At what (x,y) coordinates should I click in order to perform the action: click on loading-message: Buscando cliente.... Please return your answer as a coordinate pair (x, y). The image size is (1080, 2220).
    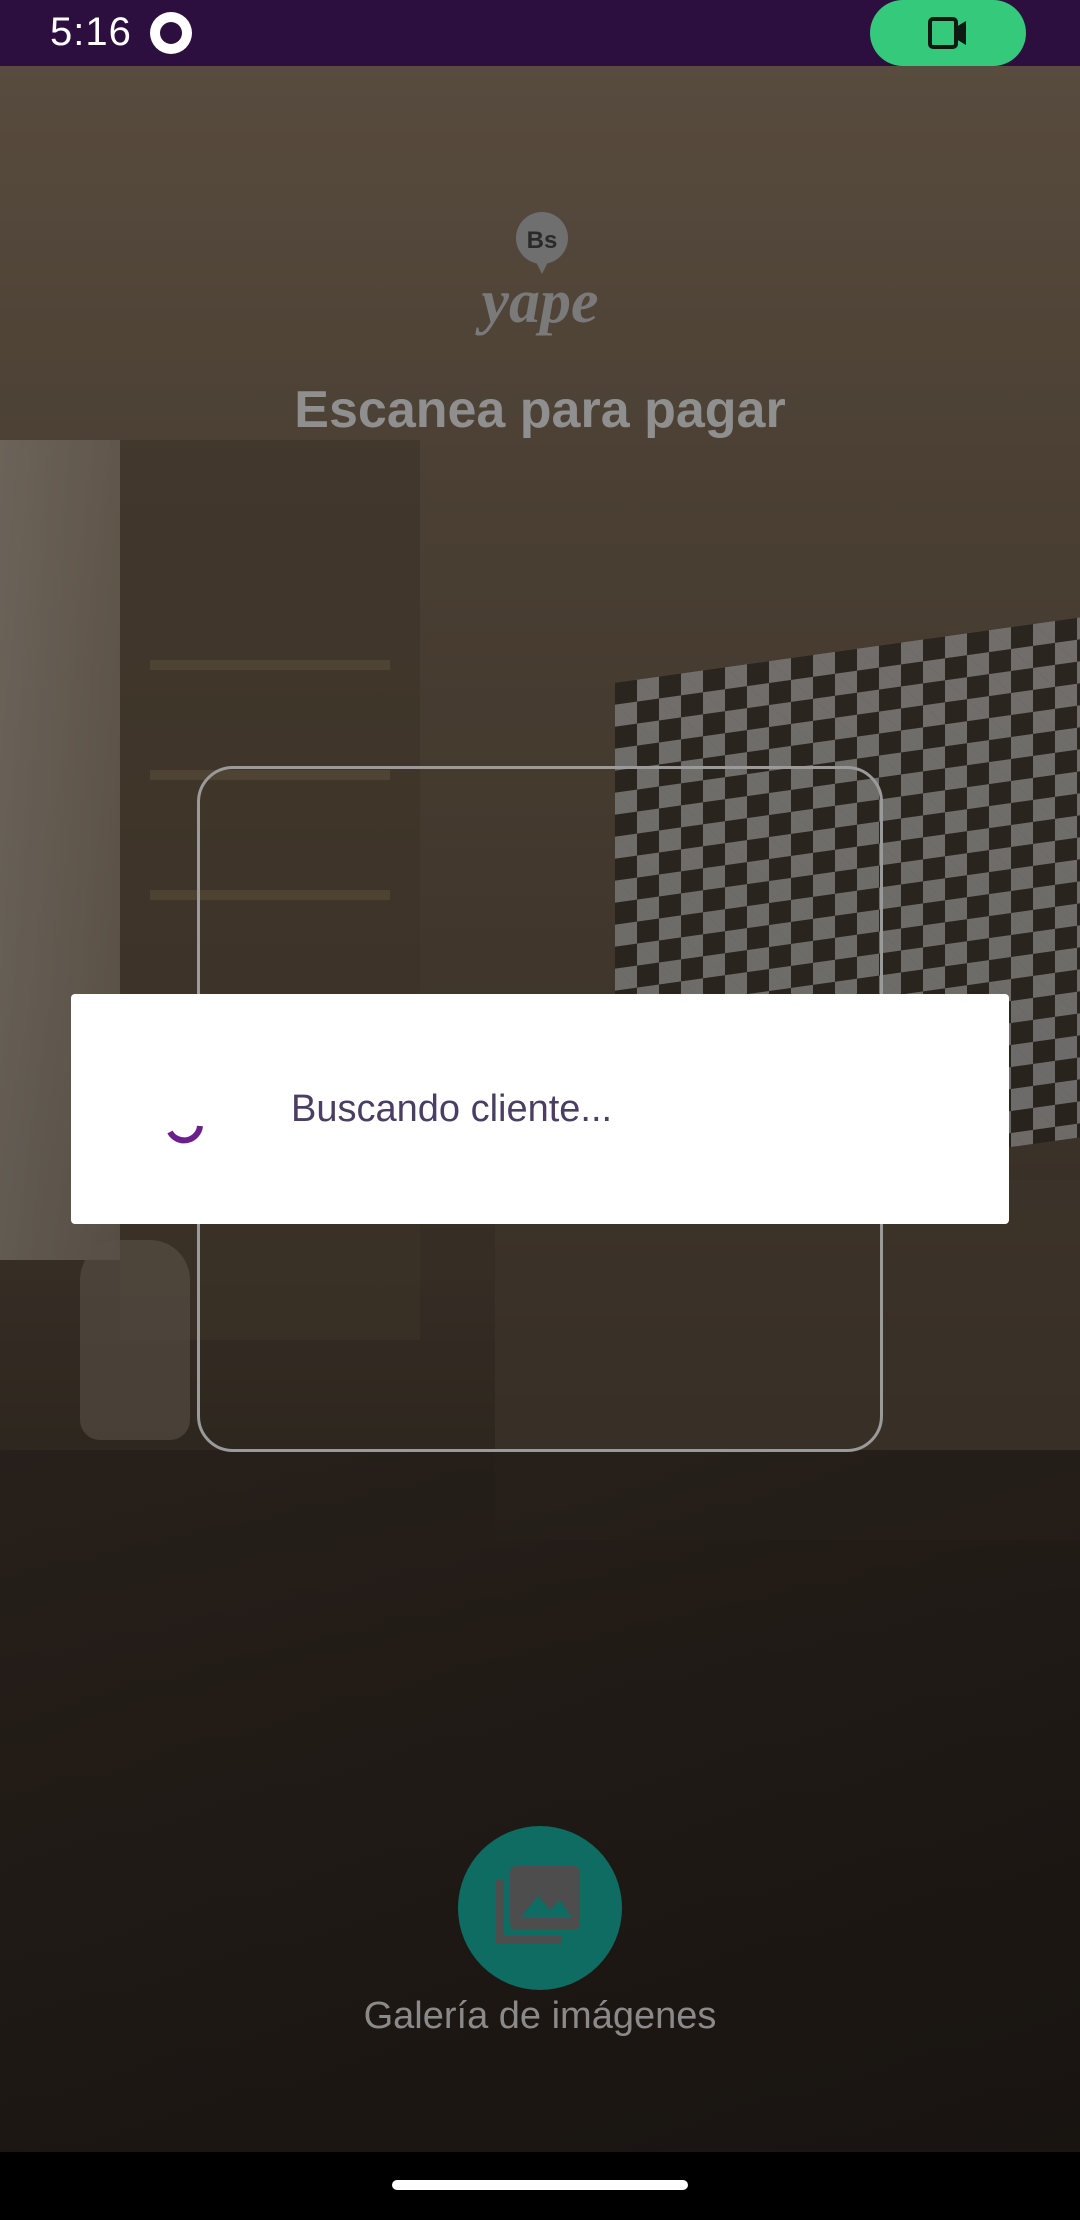
    Looking at the image, I should click on (452, 1109).